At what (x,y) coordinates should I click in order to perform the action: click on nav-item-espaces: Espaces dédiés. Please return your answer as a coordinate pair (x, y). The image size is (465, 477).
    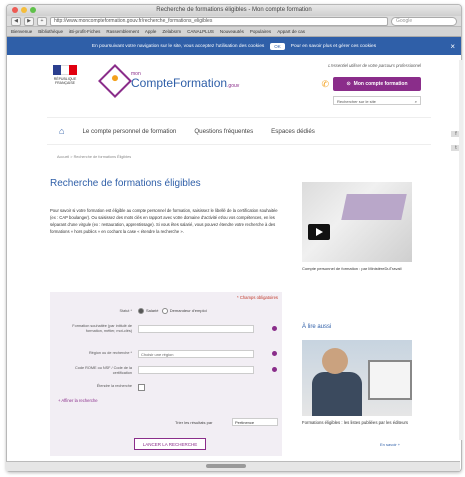
    Looking at the image, I should click on (293, 131).